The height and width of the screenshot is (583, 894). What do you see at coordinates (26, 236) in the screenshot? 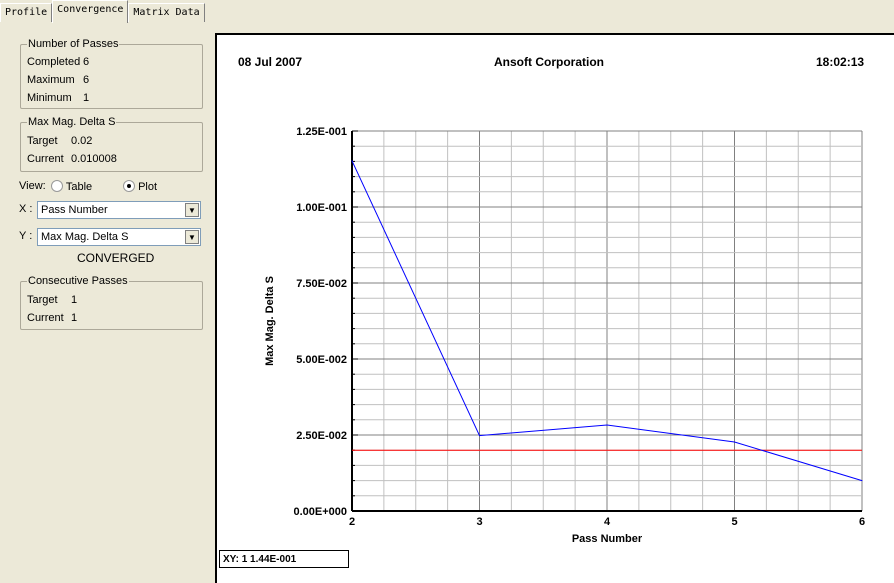
I see `y-label: Y :` at bounding box center [26, 236].